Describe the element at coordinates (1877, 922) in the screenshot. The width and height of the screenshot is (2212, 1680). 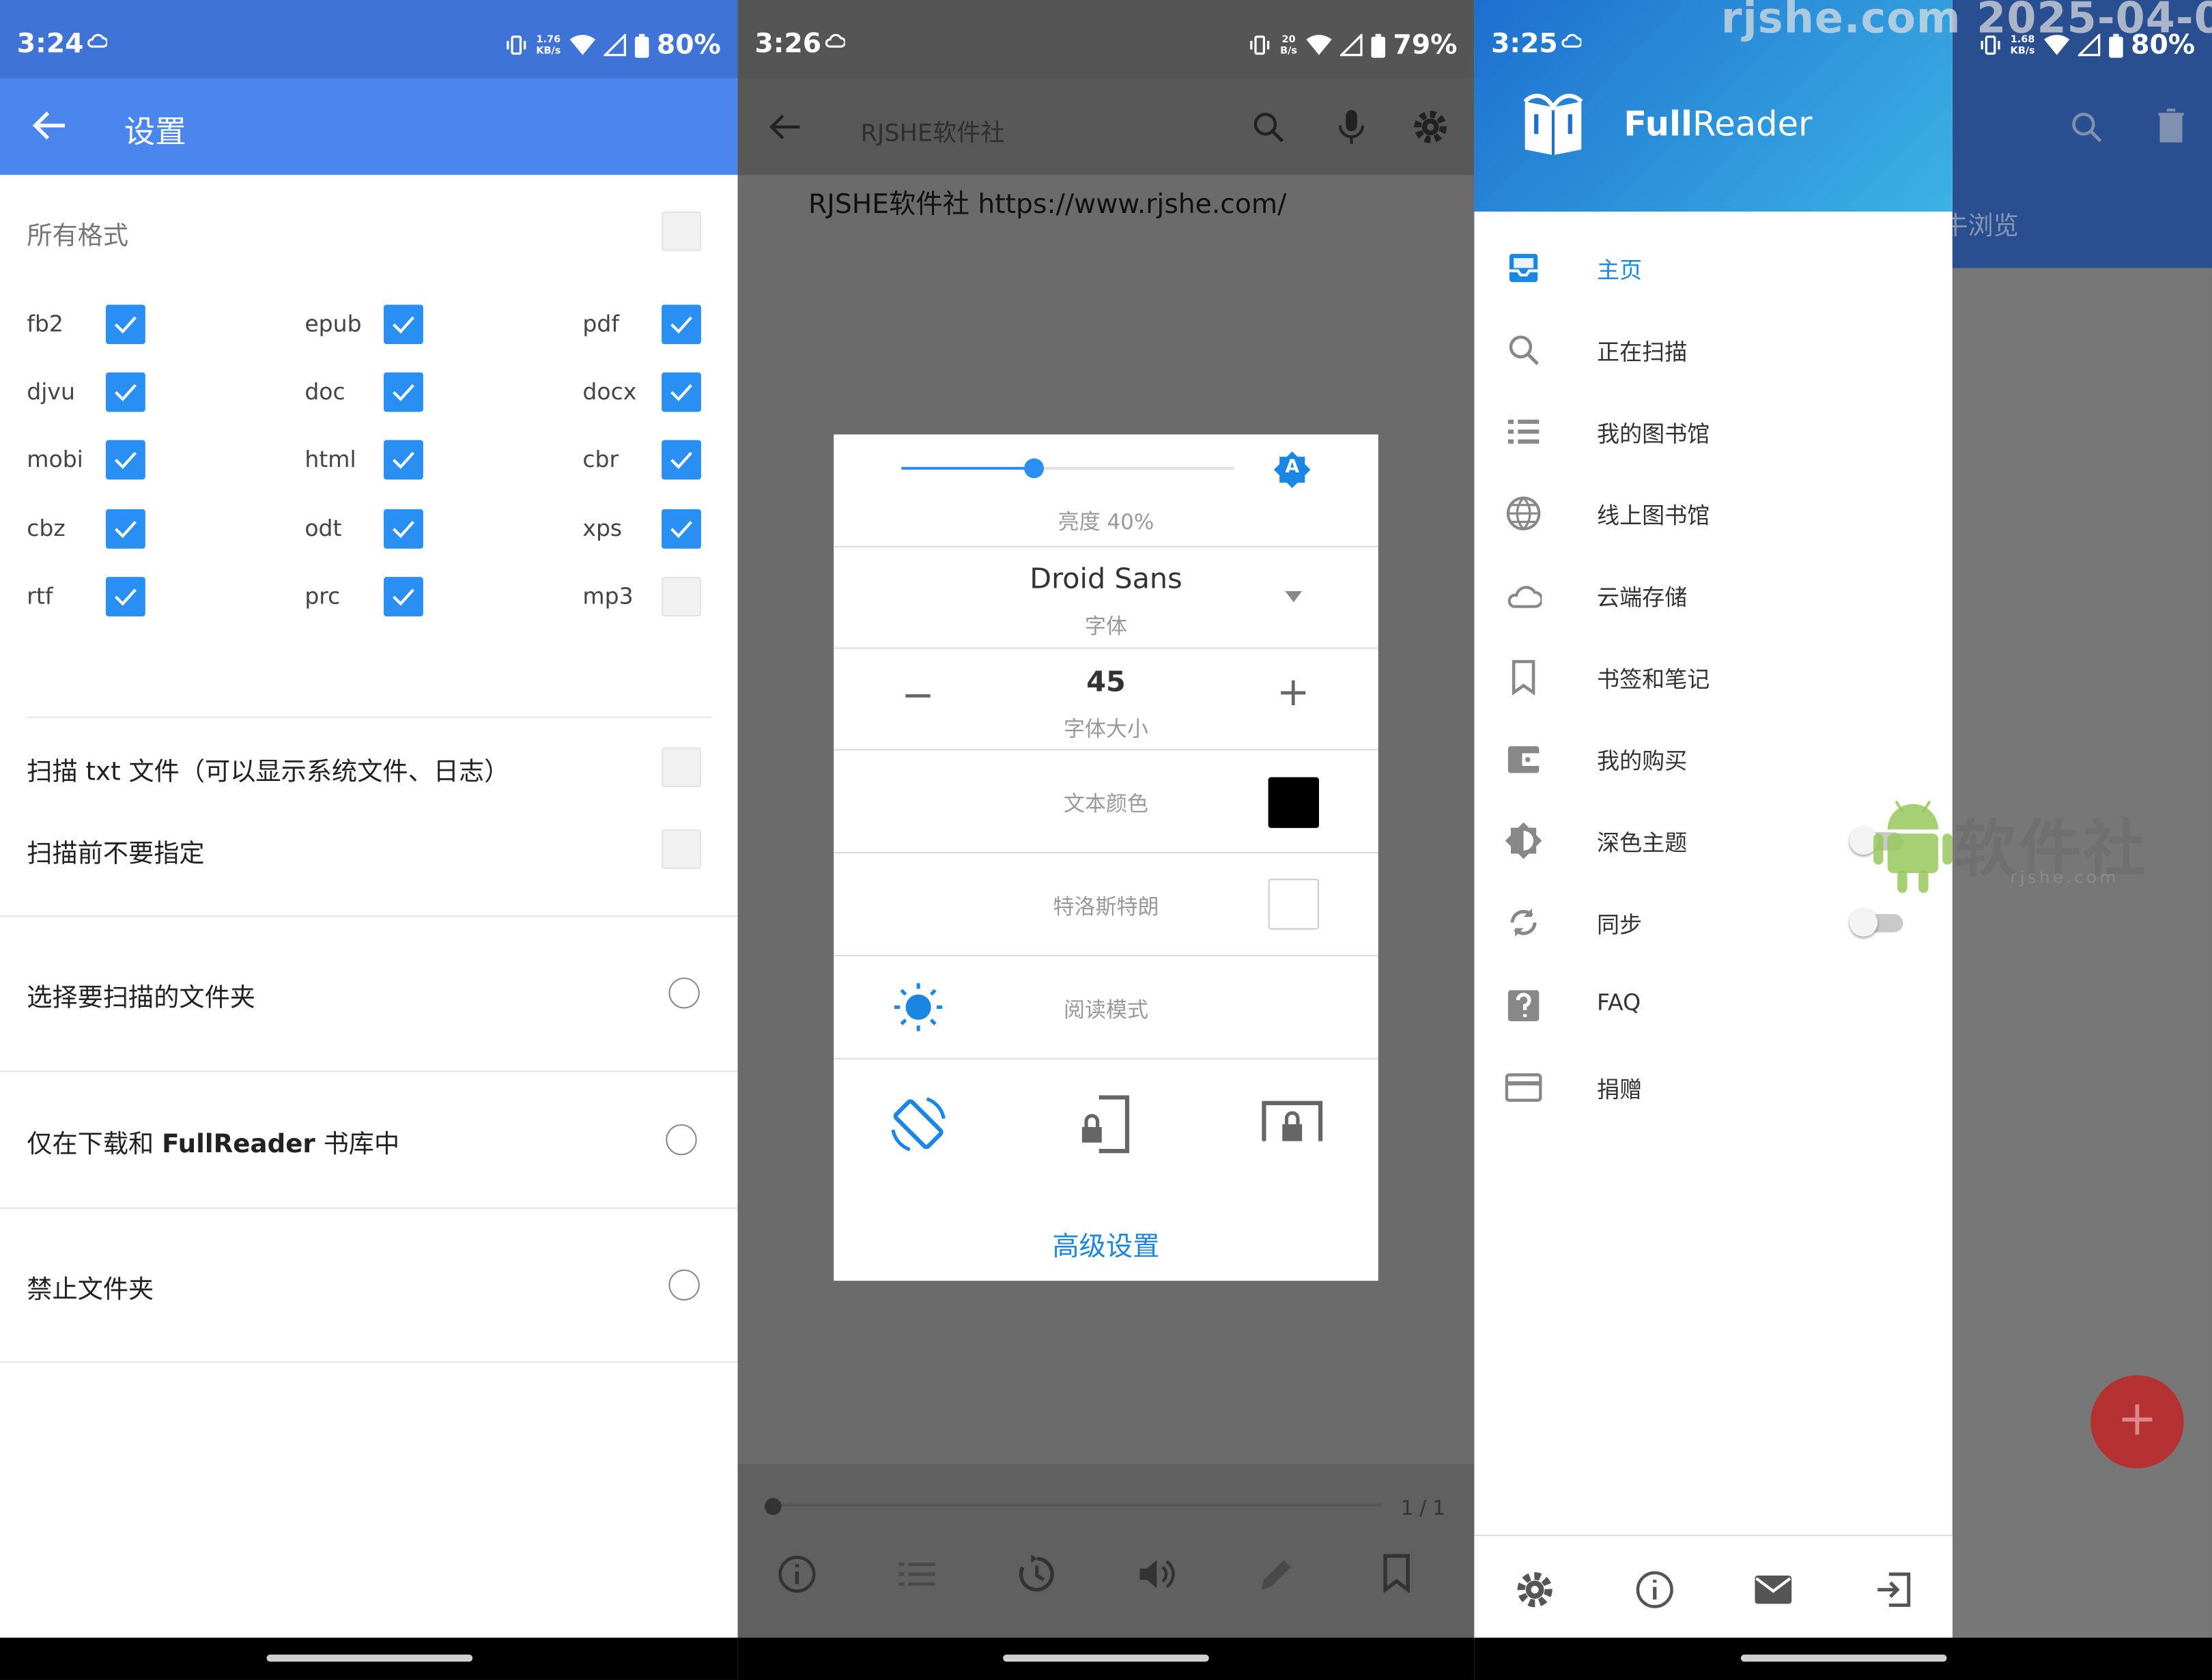
I see `drawer-toggle-switch` at that location.